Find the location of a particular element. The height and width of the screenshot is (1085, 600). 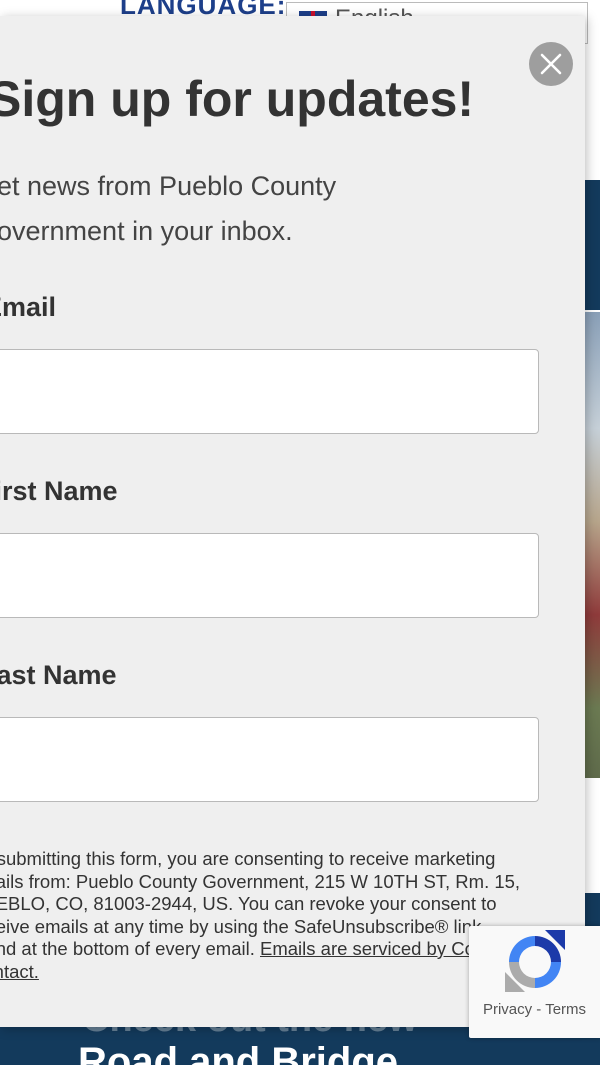

last-name-field is located at coordinates (269, 759).